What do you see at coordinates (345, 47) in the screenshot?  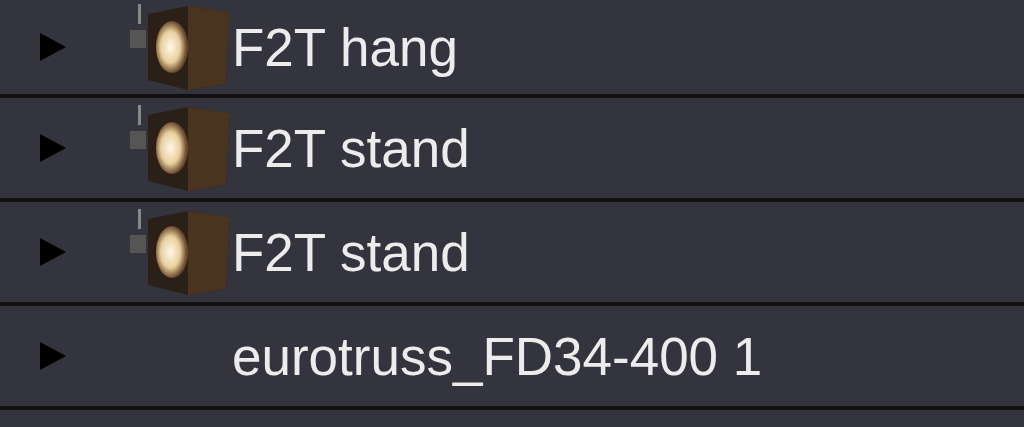 I see `item-label: F2T hang` at bounding box center [345, 47].